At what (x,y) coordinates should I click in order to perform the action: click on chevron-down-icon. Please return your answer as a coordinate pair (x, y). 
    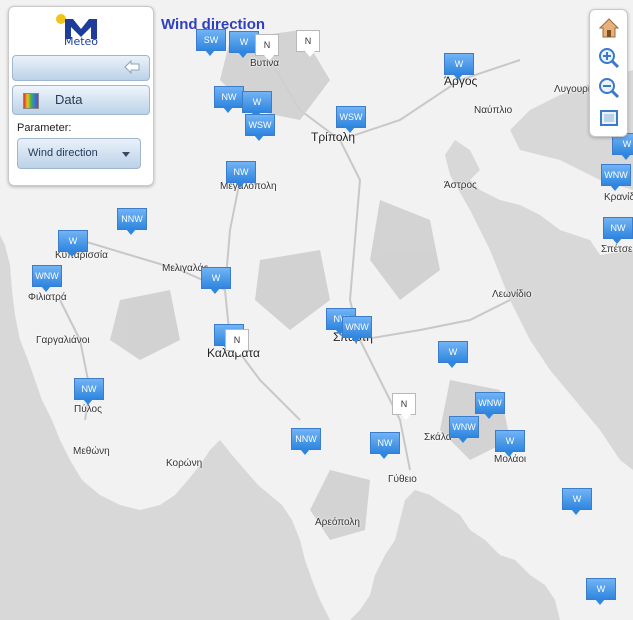
    Looking at the image, I should click on (126, 154).